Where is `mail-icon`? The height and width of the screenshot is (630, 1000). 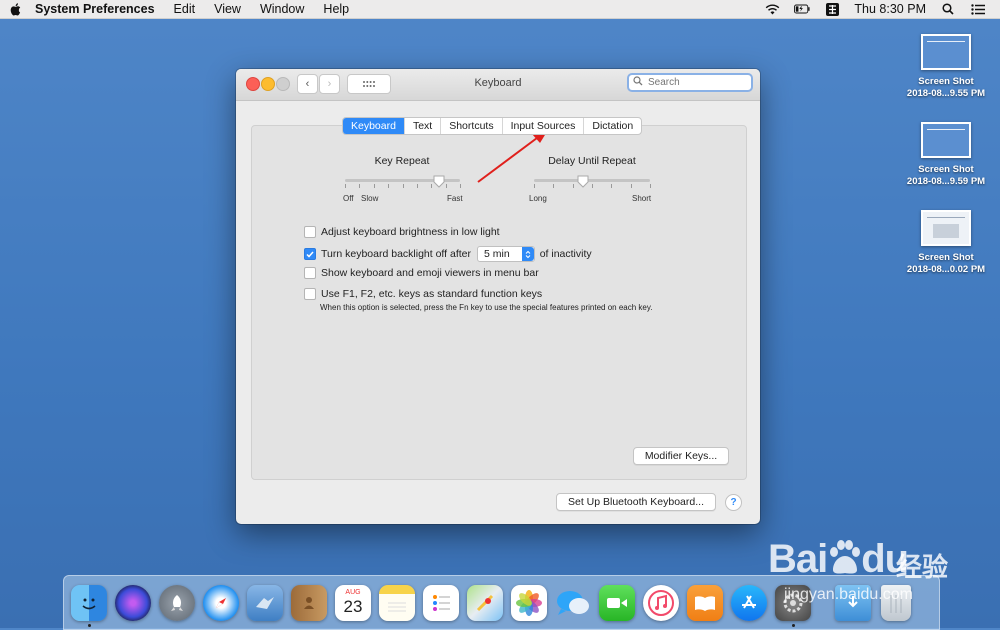 mail-icon is located at coordinates (265, 603).